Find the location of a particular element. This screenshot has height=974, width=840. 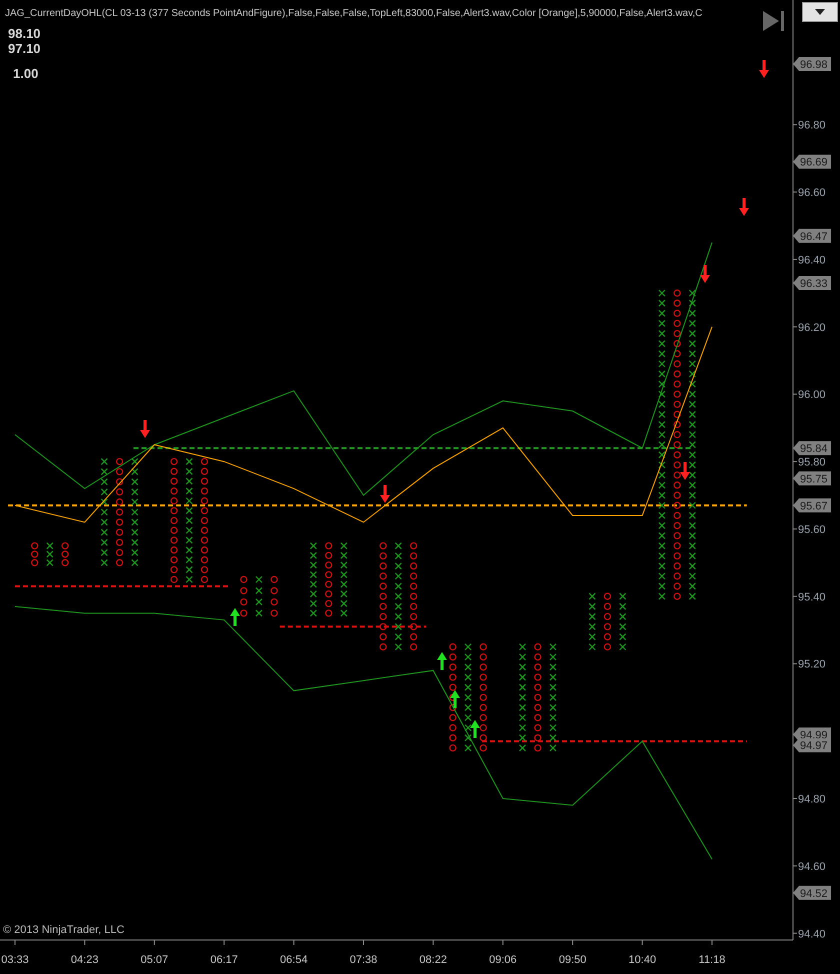

y-axis-label: 96.20 is located at coordinates (812, 328).